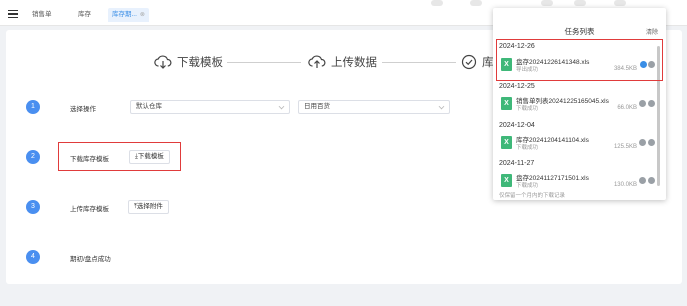  I want to click on task-date: 2024-11-27, so click(517, 163).